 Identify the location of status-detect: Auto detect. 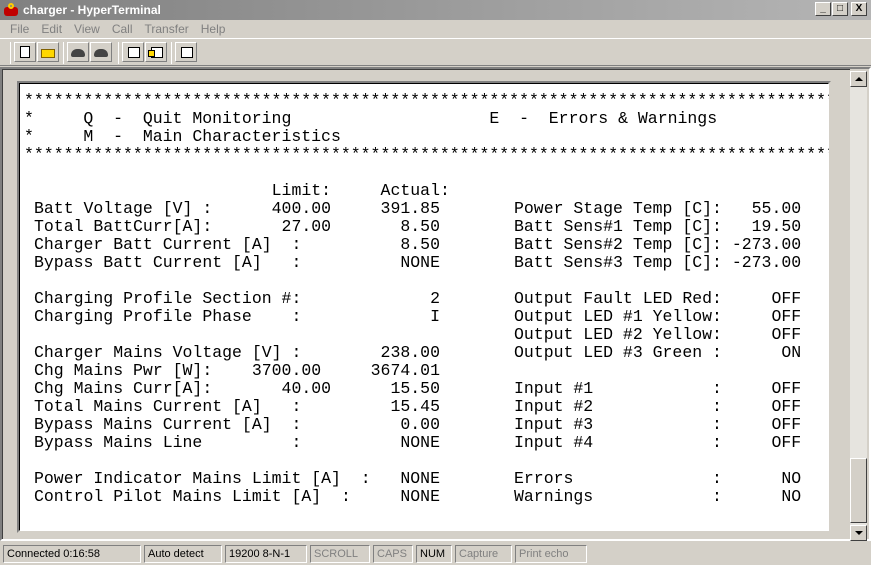
(183, 553).